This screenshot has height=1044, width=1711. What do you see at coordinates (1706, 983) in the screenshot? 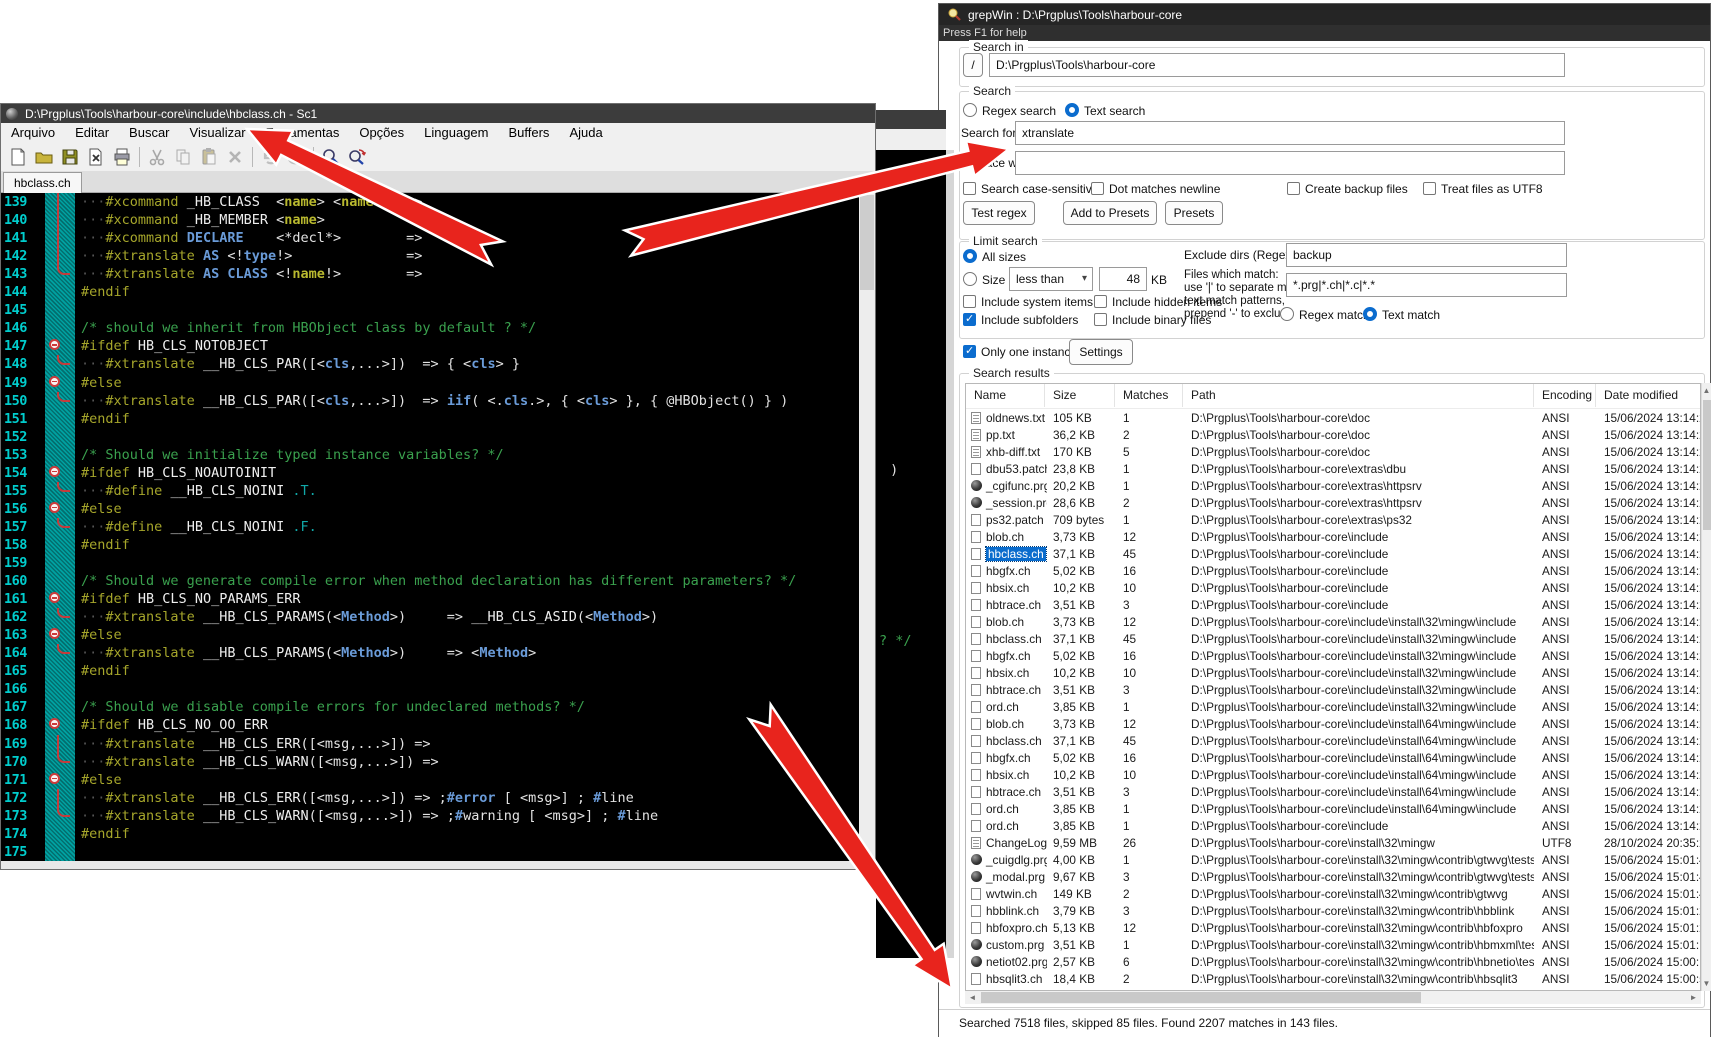
I see `scroll-down-icon: ▼` at bounding box center [1706, 983].